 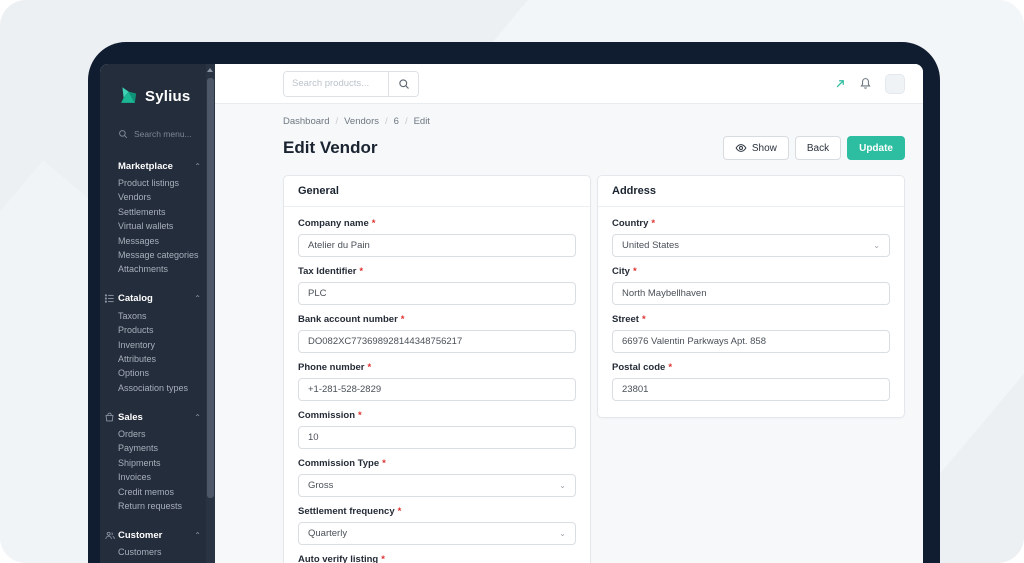 What do you see at coordinates (159, 373) in the screenshot?
I see `sidebar-item-options: Options` at bounding box center [159, 373].